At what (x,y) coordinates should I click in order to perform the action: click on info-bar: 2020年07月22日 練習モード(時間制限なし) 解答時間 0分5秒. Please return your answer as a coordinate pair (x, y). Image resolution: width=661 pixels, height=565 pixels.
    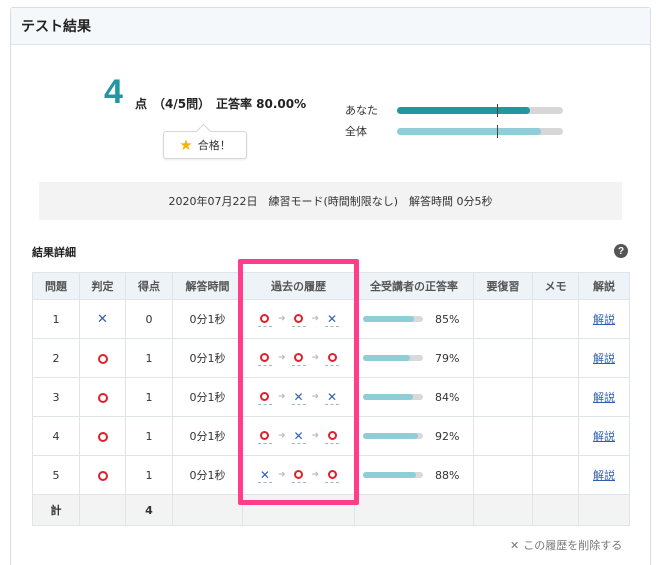
    Looking at the image, I should click on (330, 201).